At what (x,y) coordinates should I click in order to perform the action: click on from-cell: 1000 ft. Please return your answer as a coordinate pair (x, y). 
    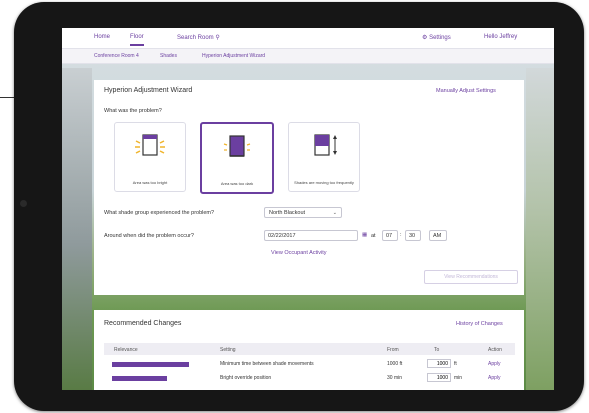
    Looking at the image, I should click on (395, 364).